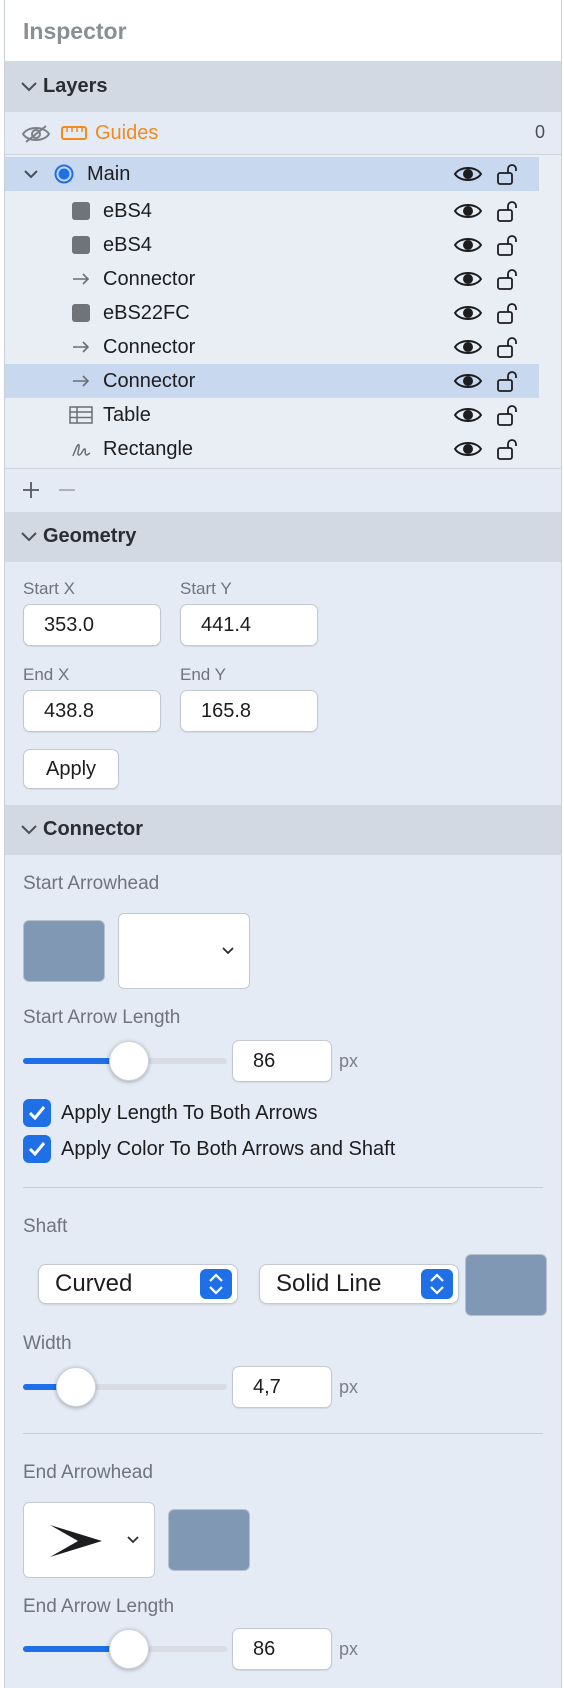  Describe the element at coordinates (249, 711) in the screenshot. I see `end-y-field: 165.8` at that location.